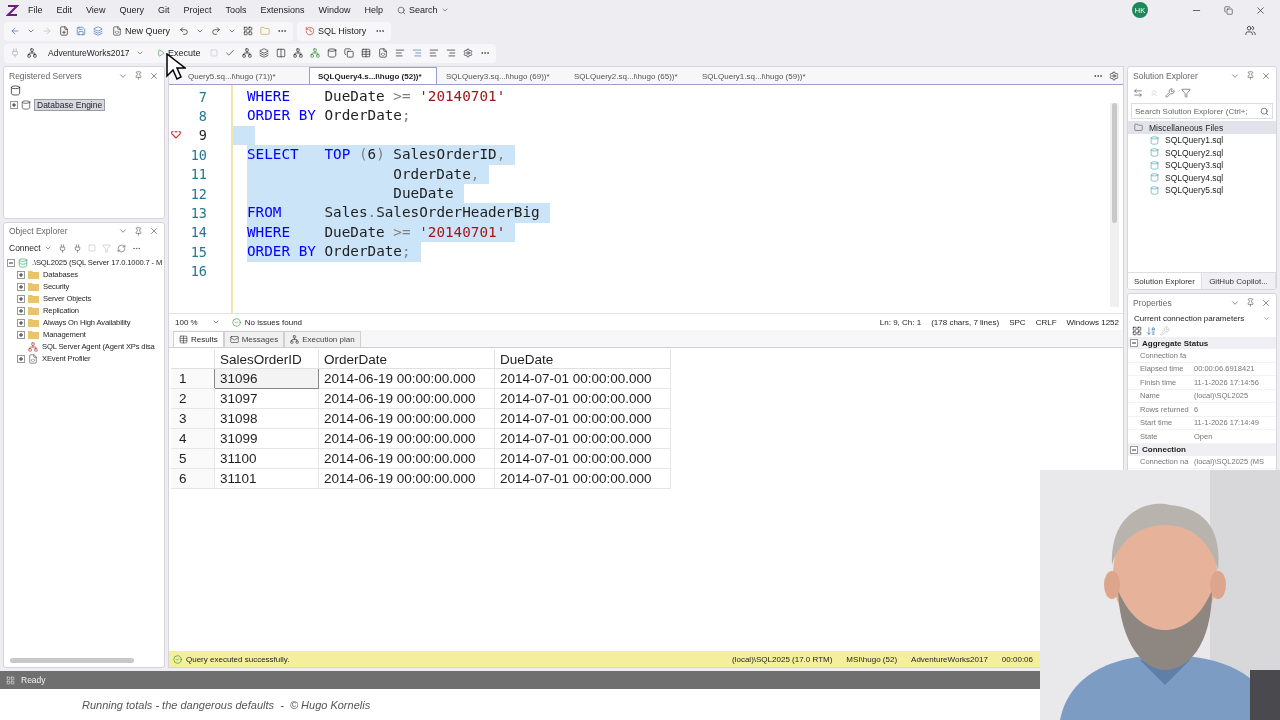  What do you see at coordinates (1165, 281) in the screenshot?
I see `panel-tab: Solution Explorer` at bounding box center [1165, 281].